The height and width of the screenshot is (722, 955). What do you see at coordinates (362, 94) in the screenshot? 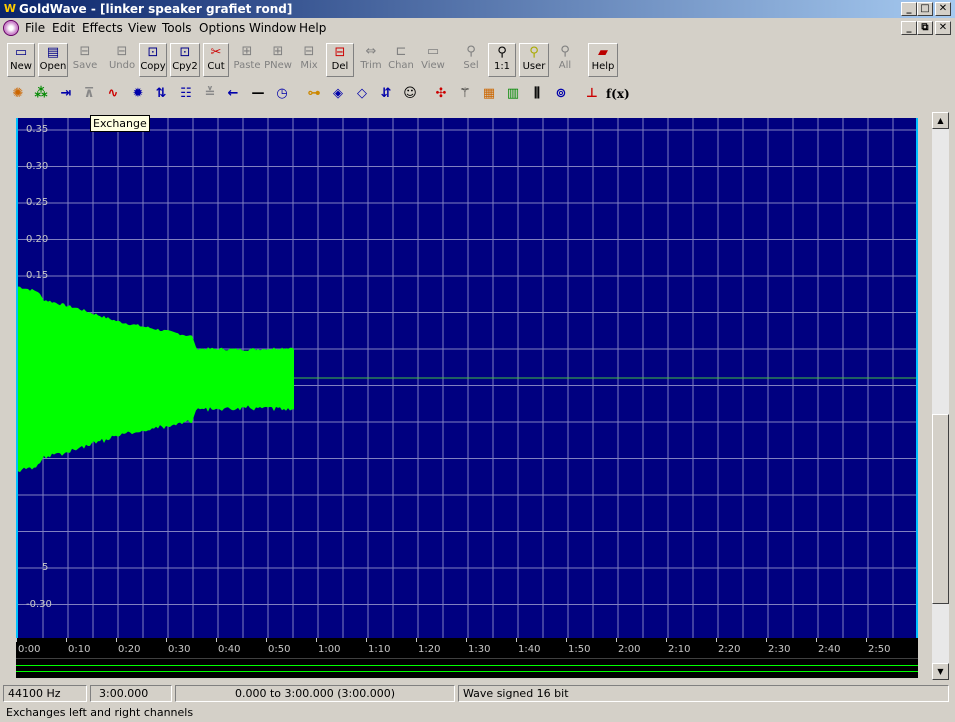
I see `doppler-icon: ◇` at bounding box center [362, 94].